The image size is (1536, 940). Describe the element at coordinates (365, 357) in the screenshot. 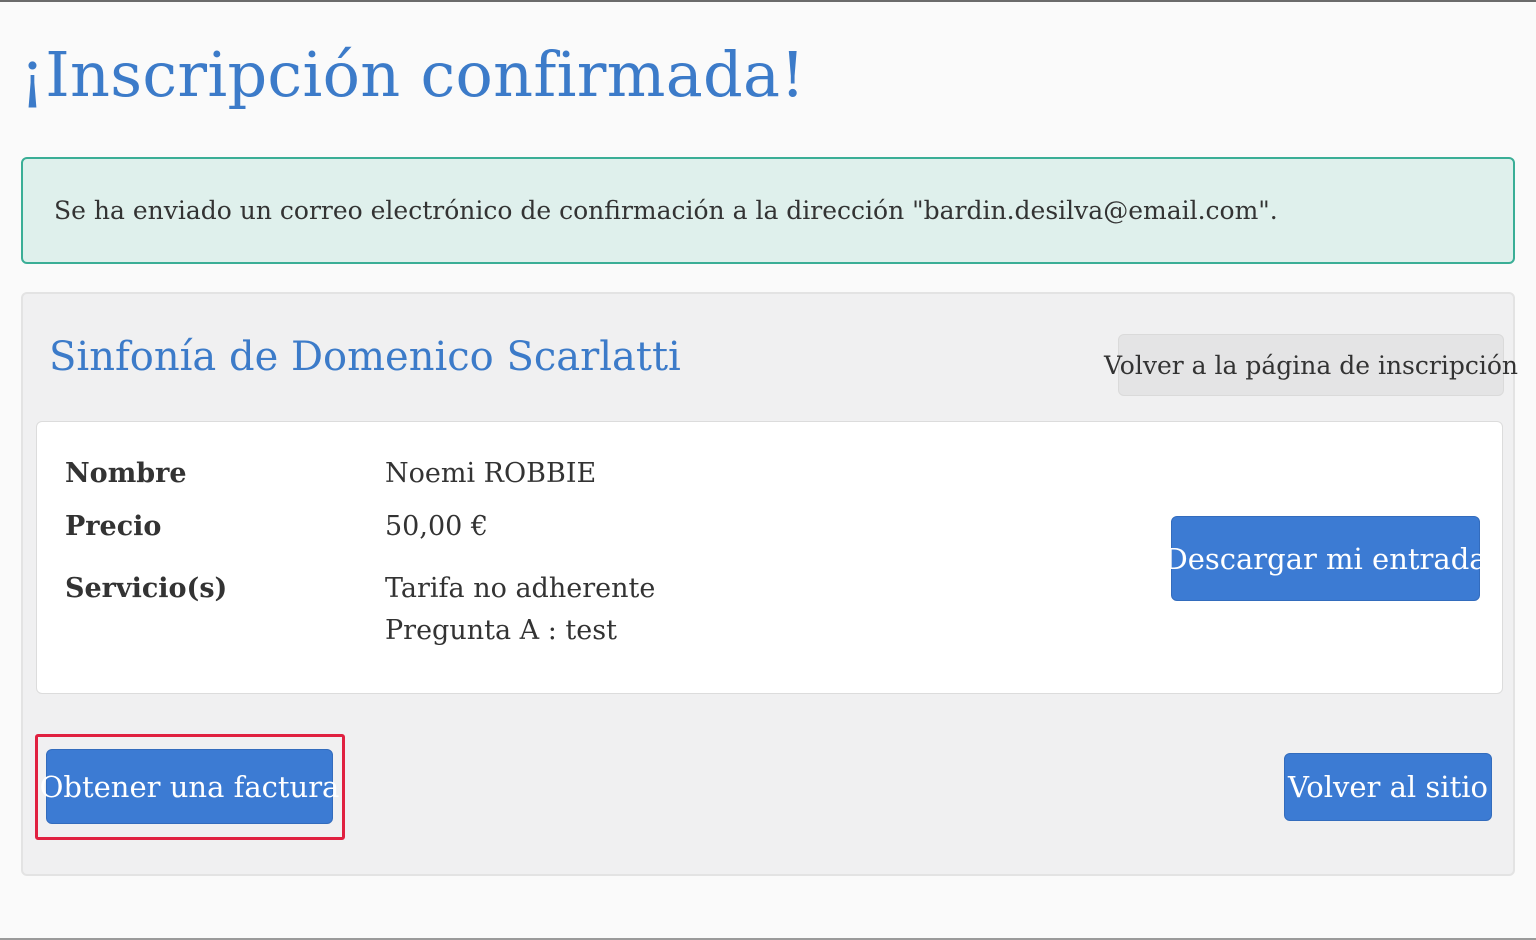

I see `event-title: Sinfonía de Domenico Scarlatti` at that location.